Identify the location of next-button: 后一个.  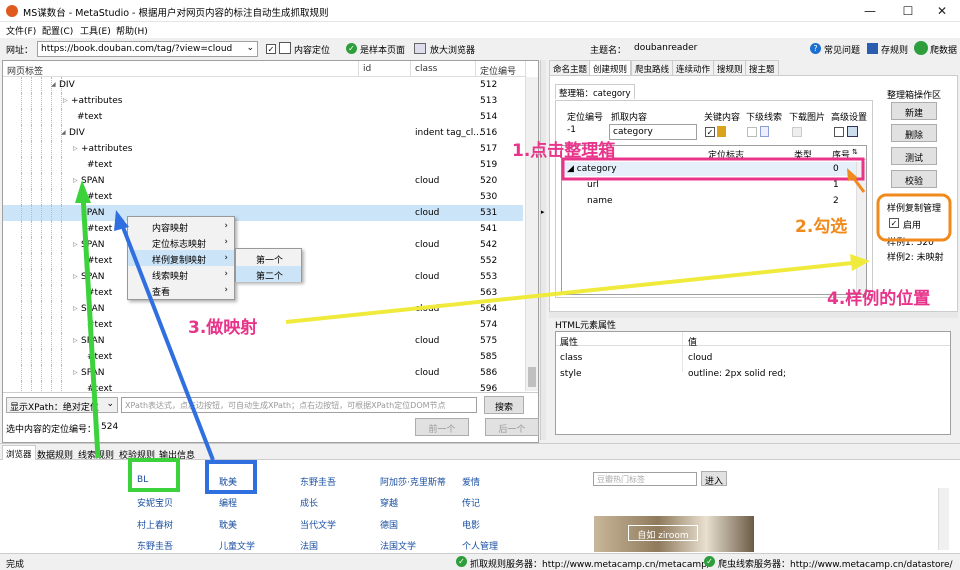
(512, 427).